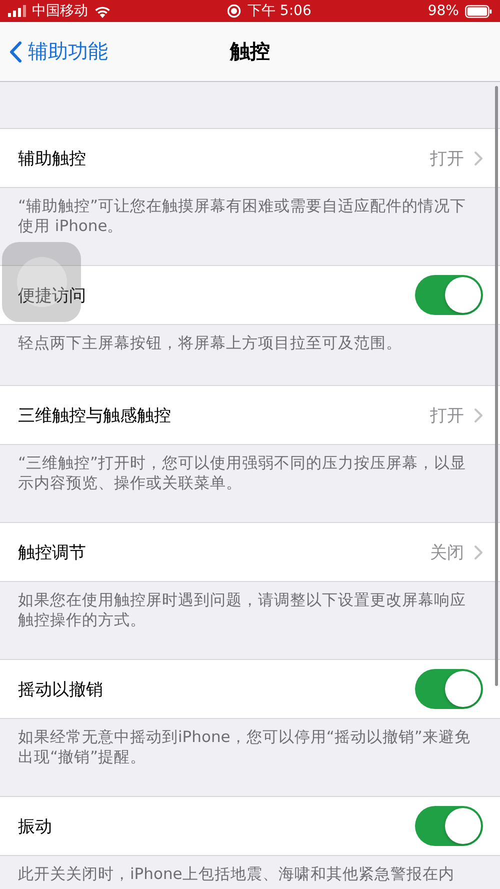 The image size is (500, 889). I want to click on settings-row: 辅助触控 打开, so click(250, 158).